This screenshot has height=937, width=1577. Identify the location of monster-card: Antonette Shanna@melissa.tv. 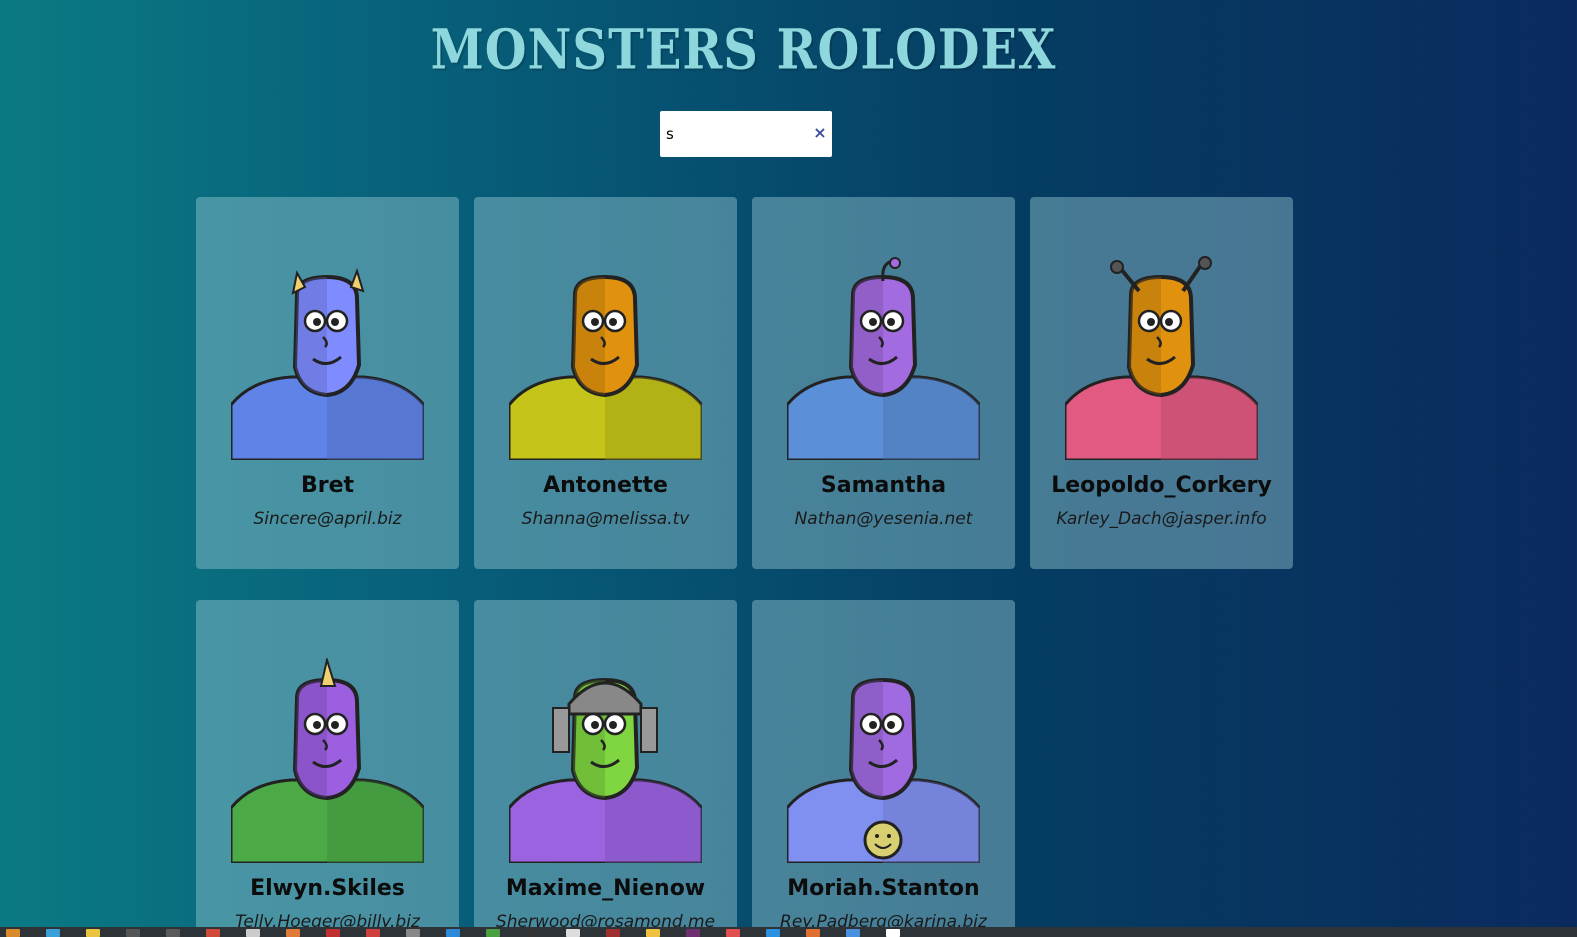
(605, 383).